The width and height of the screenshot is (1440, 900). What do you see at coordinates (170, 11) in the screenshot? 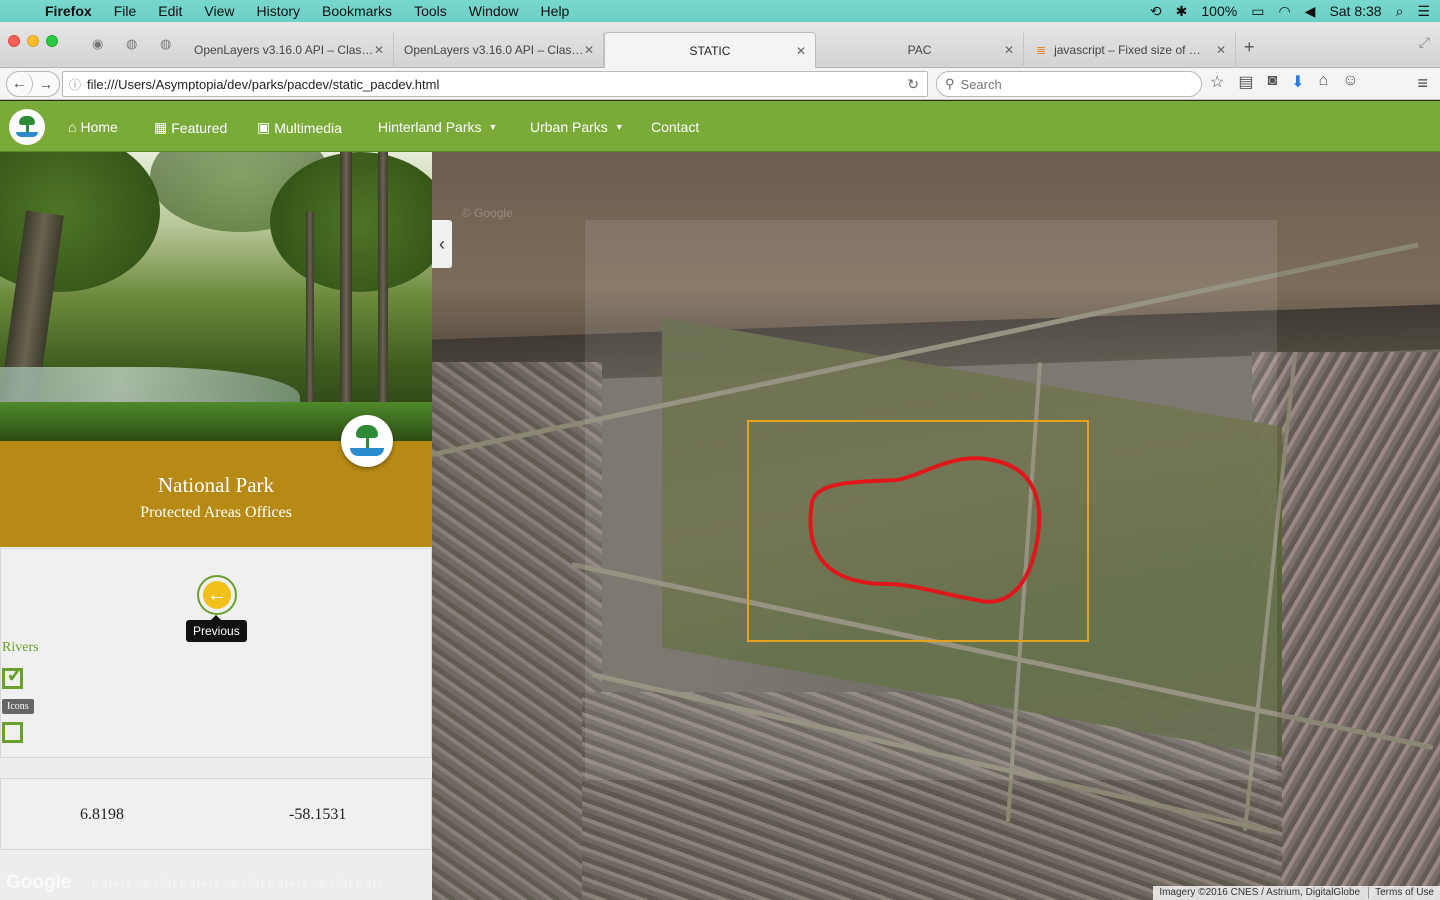
I see `menu-edit: Edit` at bounding box center [170, 11].